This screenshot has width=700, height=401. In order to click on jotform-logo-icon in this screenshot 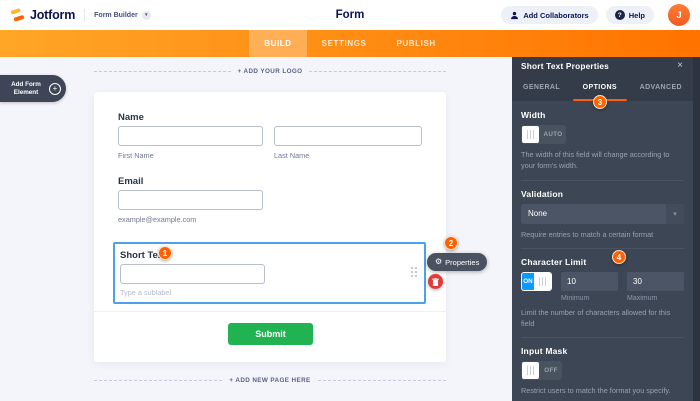, I will do `click(17, 15)`.